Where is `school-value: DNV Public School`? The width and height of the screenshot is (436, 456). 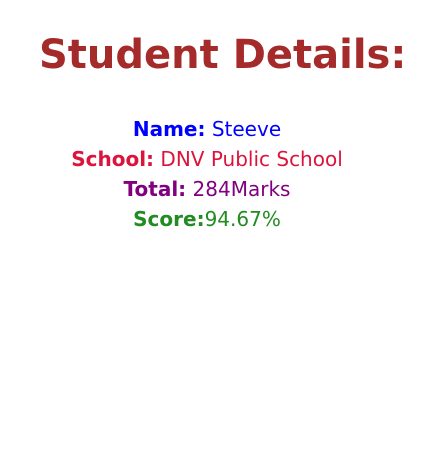 school-value: DNV Public School is located at coordinates (251, 159).